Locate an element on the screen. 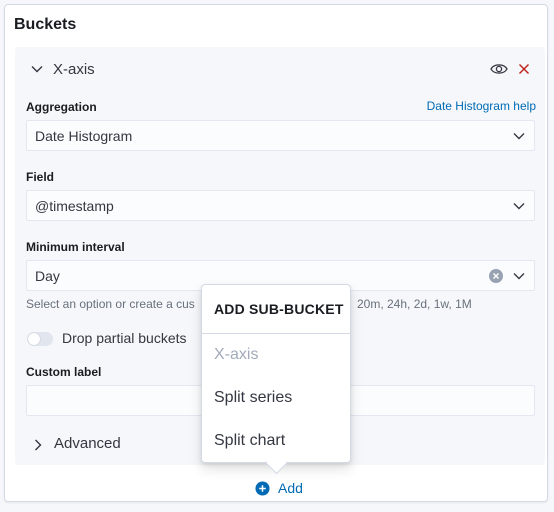 The height and width of the screenshot is (512, 554). clear-icon is located at coordinates (496, 276).